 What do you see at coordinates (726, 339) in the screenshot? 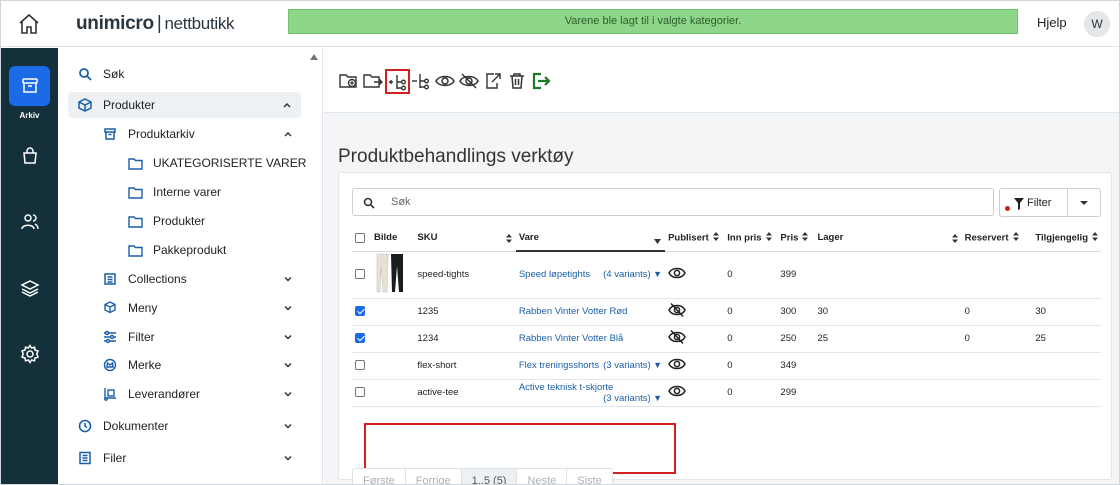
I see `table-row: 1234 Rabben Vinter Votter Blå 0 250 25 0 25` at bounding box center [726, 339].